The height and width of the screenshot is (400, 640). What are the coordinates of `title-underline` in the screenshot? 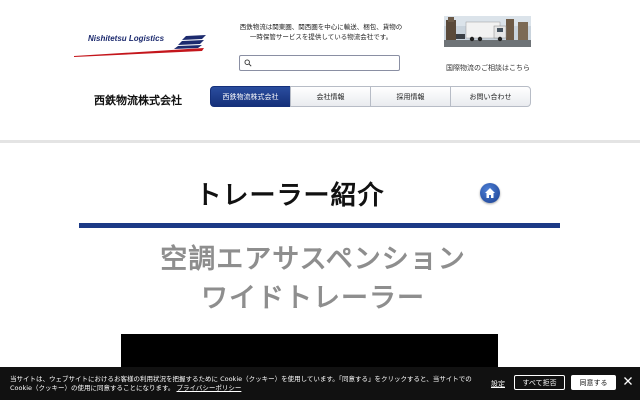 It's located at (319, 225).